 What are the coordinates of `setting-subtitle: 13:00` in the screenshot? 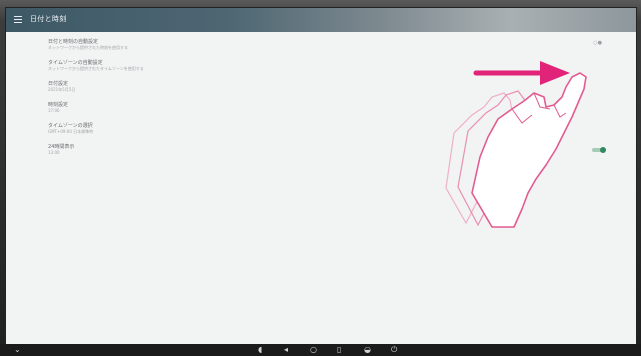 It's located at (54, 152).